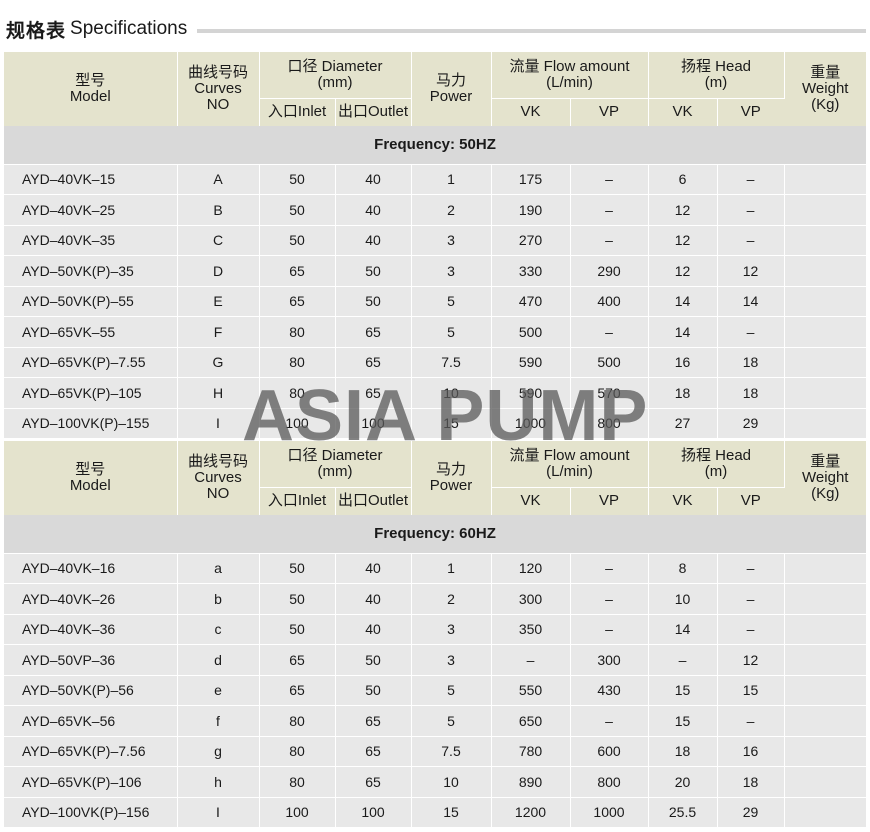  Describe the element at coordinates (91, 179) in the screenshot. I see `cell-model: AYD–40VK–15` at that location.